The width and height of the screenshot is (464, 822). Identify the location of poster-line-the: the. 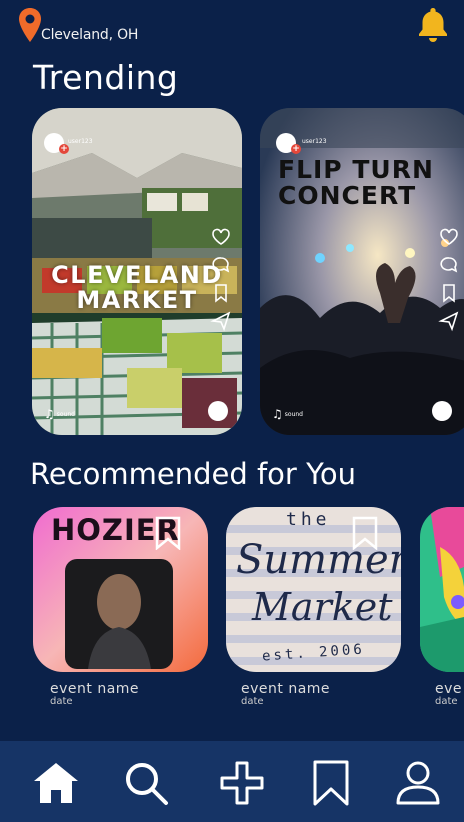
(308, 519).